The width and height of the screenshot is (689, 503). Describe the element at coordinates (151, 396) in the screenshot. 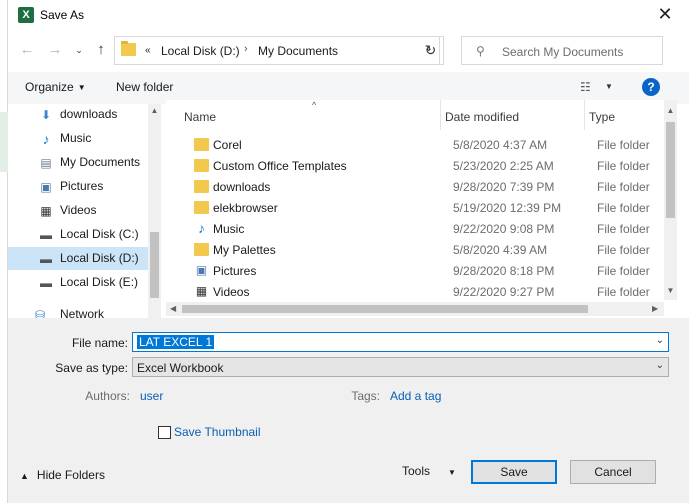

I see `authors-value: user` at that location.